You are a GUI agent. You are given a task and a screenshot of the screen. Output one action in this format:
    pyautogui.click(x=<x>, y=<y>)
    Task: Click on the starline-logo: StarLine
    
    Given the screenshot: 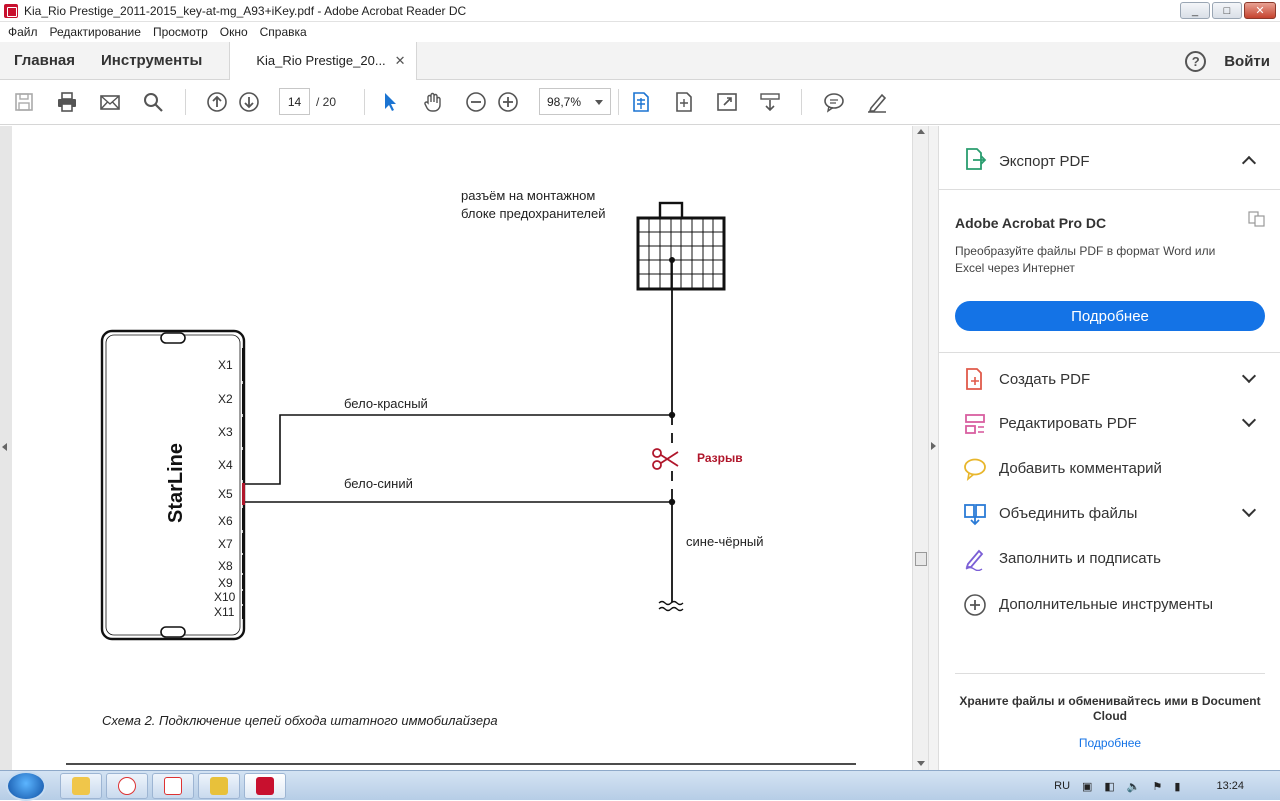 What is the action you would take?
    pyautogui.click(x=176, y=483)
    